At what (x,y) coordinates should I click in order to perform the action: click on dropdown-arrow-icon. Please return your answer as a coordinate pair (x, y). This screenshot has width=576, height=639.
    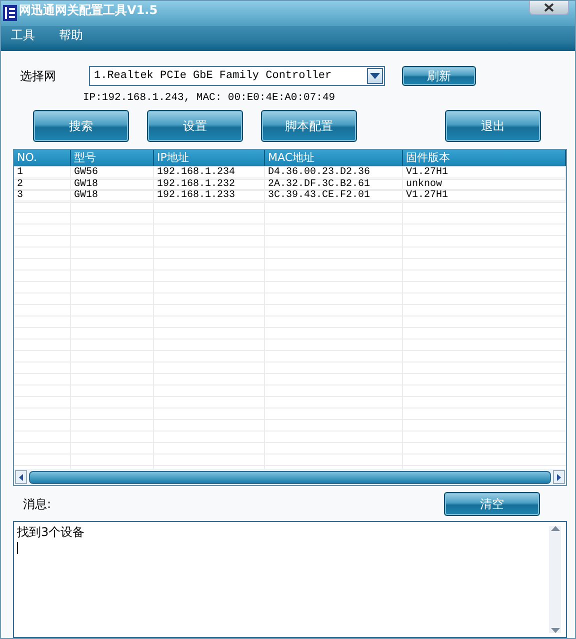
    Looking at the image, I should click on (375, 76).